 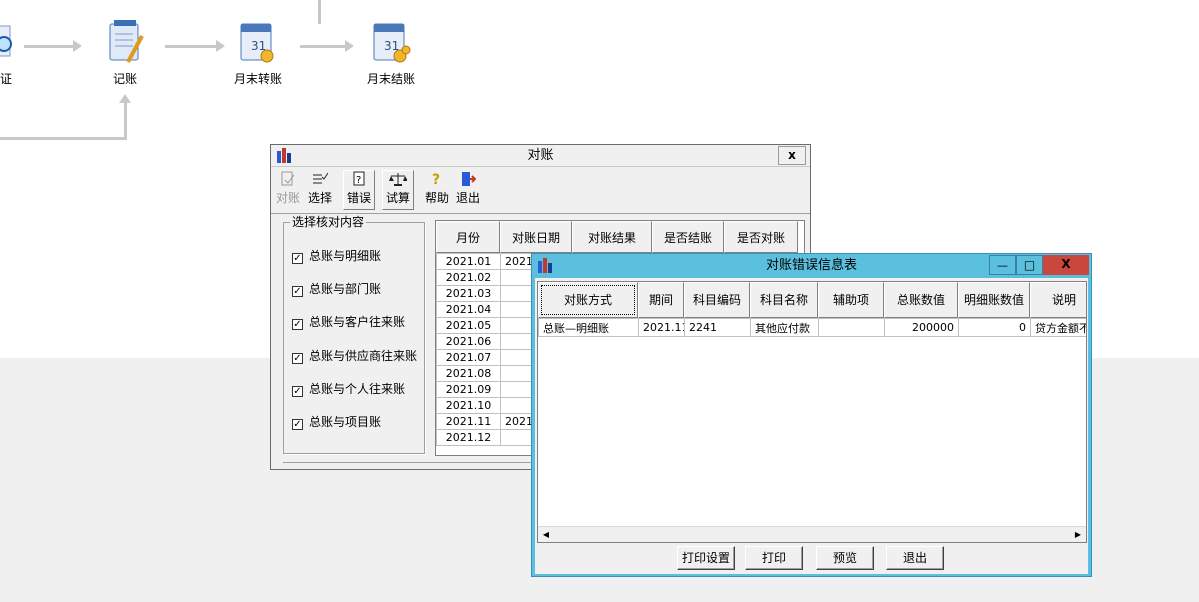 What do you see at coordinates (717, 300) in the screenshot?
I see `error-col-header: 科目编码` at bounding box center [717, 300].